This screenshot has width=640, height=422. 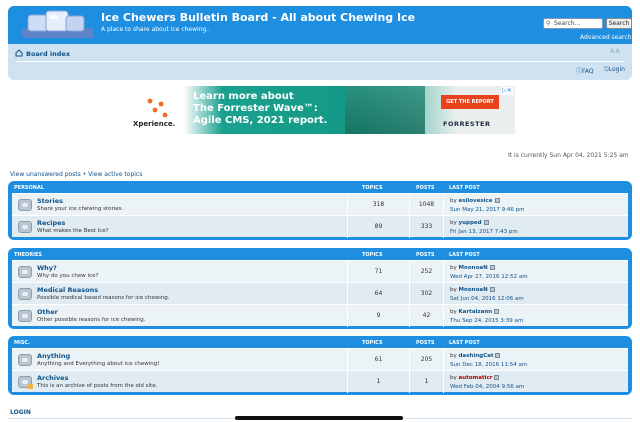 I want to click on forum-title: Recipes, so click(x=51, y=223).